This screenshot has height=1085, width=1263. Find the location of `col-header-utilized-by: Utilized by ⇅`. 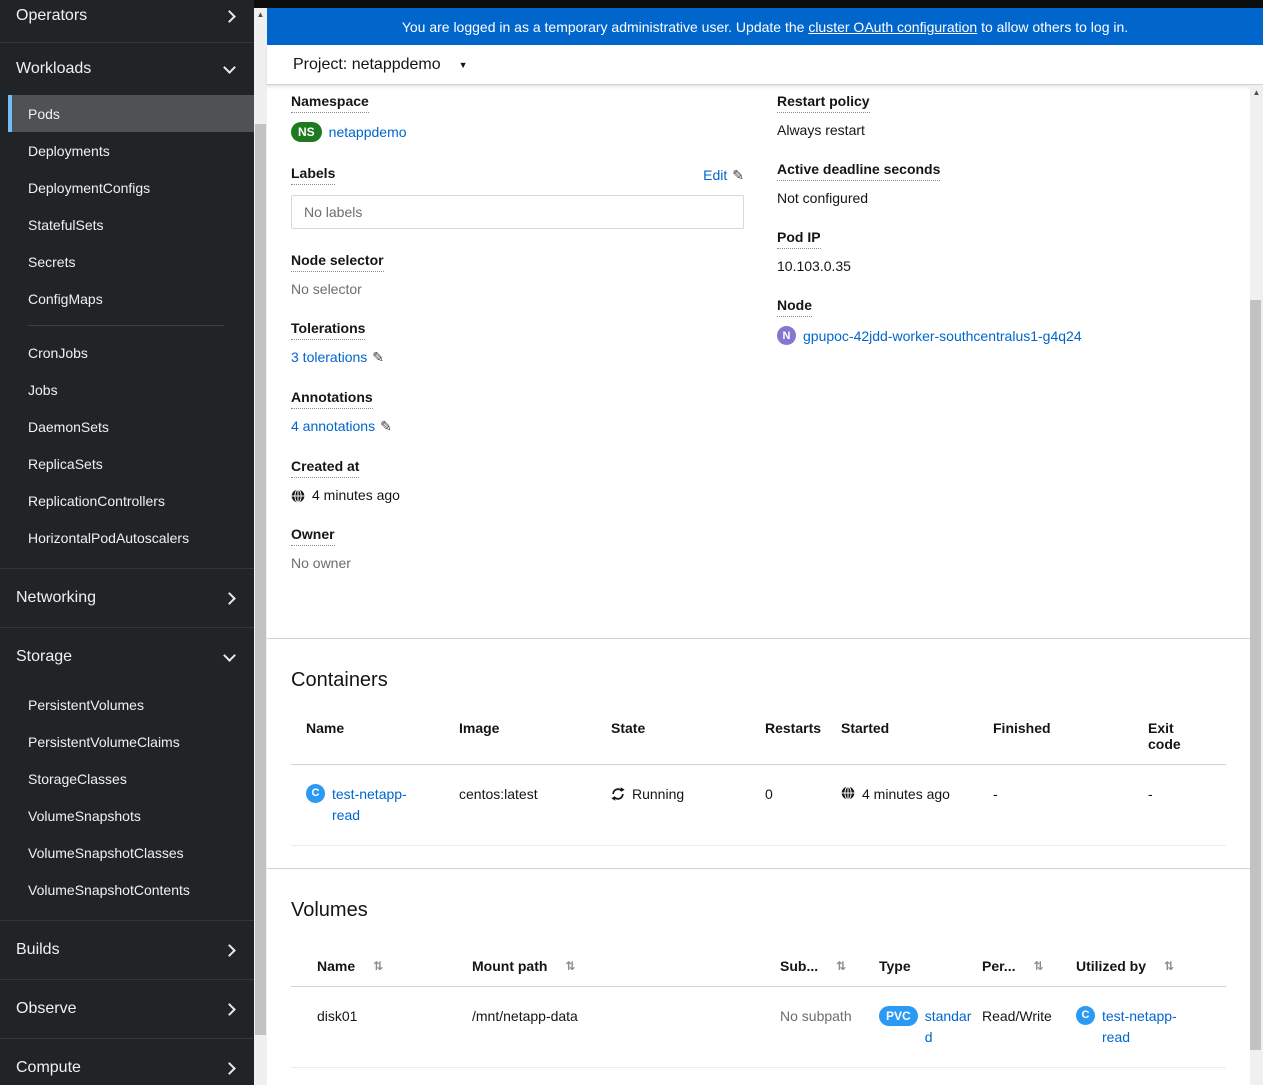

col-header-utilized-by: Utilized by ⇅ is located at coordinates (1151, 969).